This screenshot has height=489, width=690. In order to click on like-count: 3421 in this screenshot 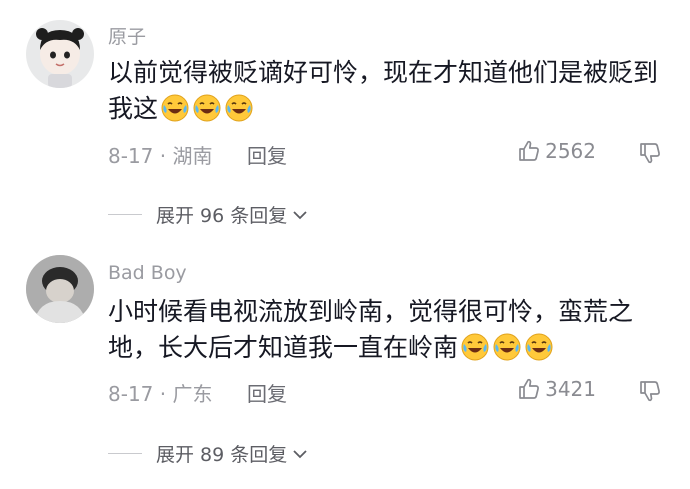, I will do `click(570, 389)`.